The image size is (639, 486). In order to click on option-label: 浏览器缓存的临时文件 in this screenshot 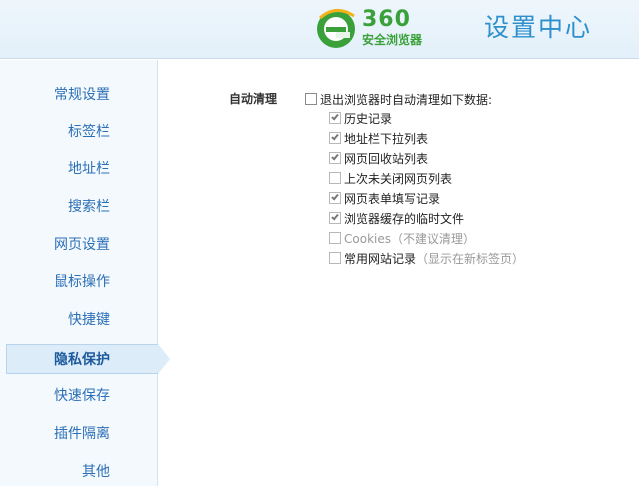, I will do `click(404, 219)`.